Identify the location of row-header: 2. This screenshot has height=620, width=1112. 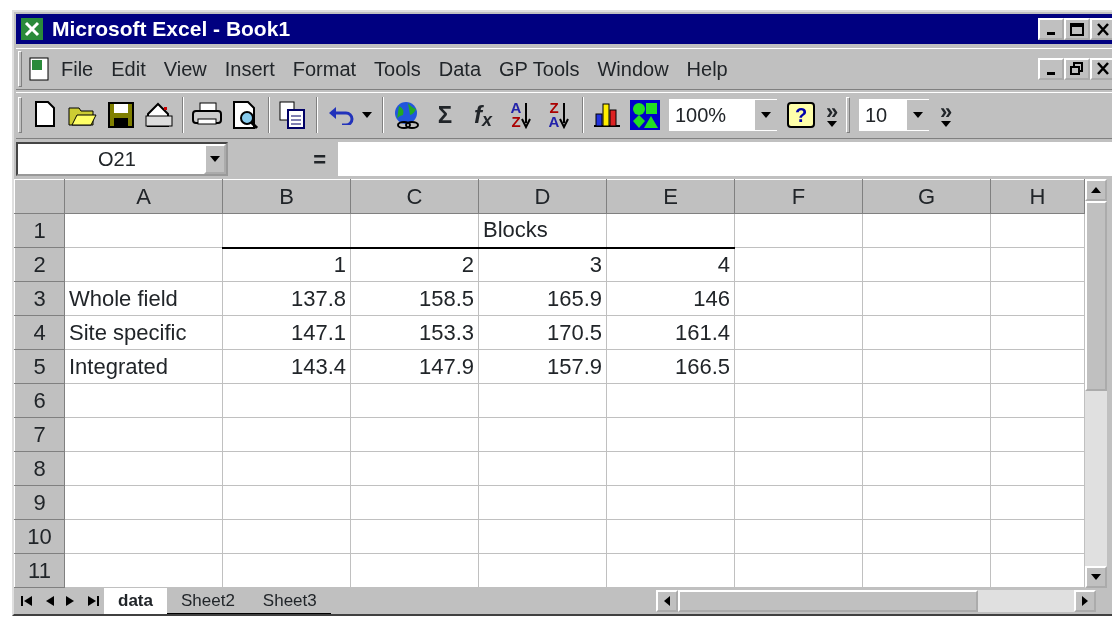
(39, 264).